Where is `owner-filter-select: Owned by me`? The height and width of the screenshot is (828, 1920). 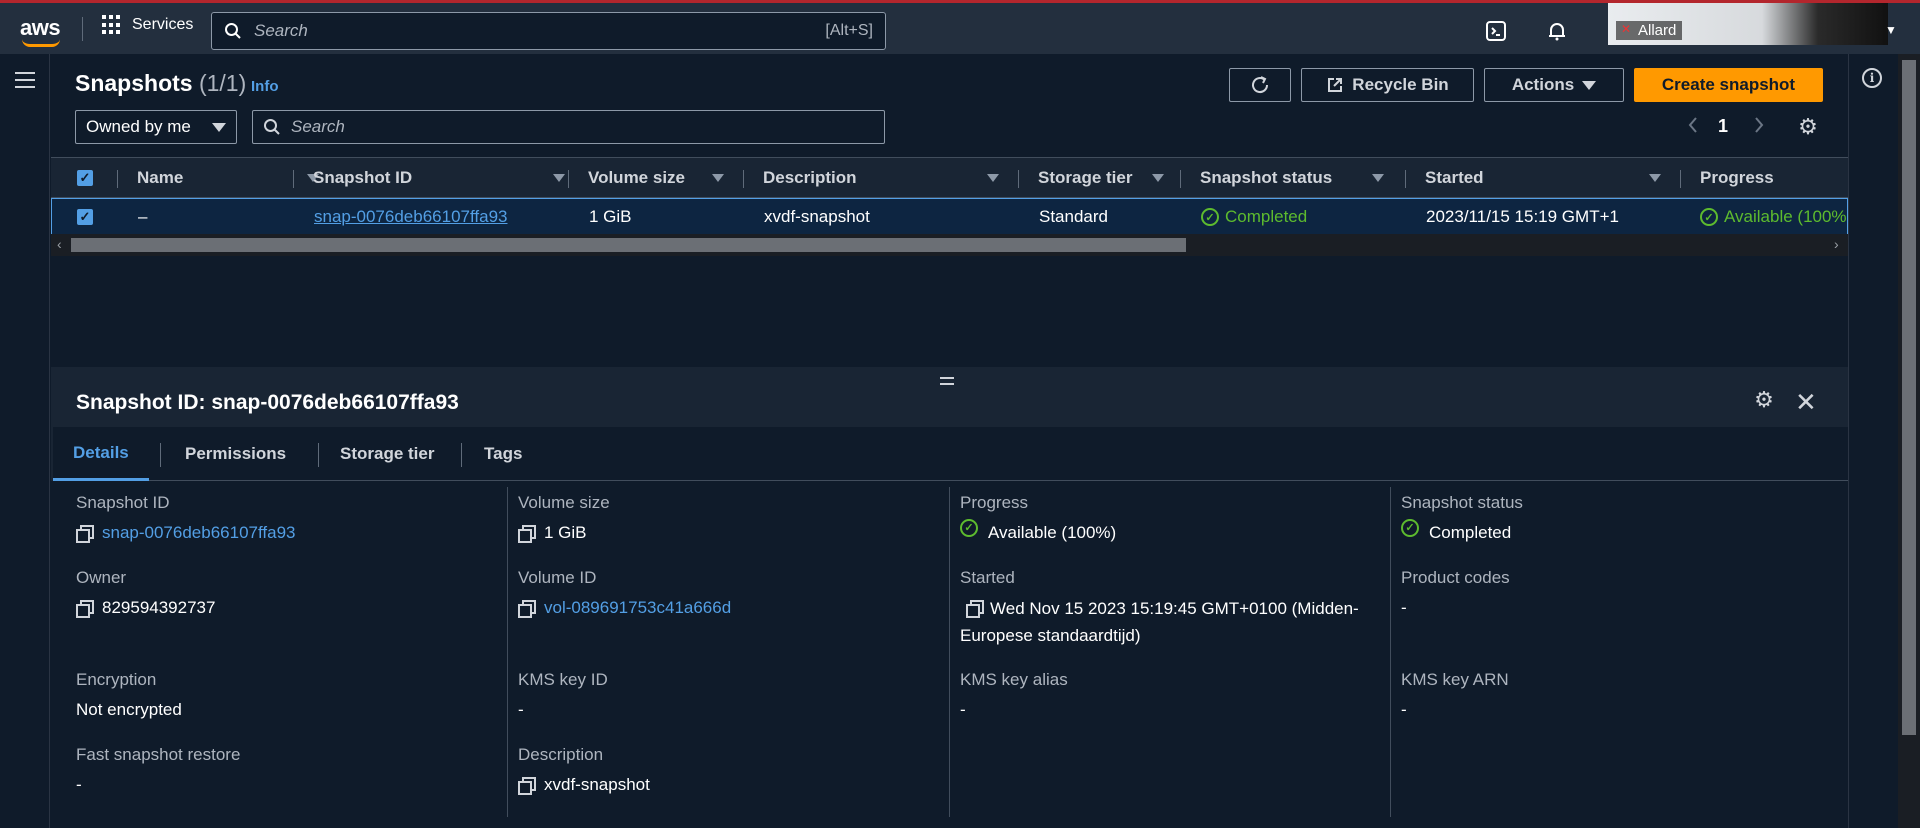 owner-filter-select: Owned by me is located at coordinates (156, 127).